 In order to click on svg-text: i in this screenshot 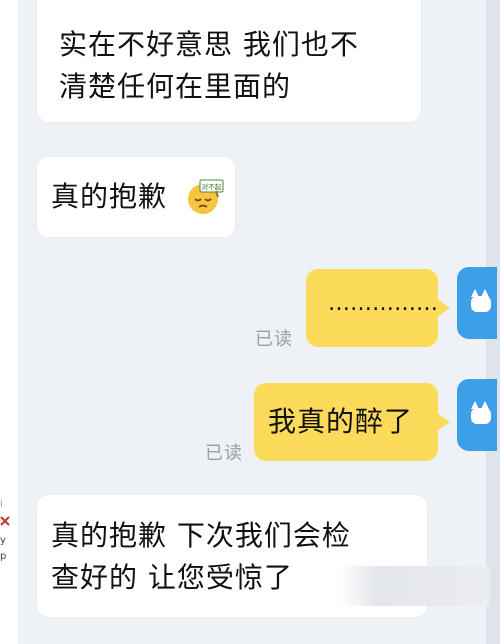, I will do `click(1, 504)`.